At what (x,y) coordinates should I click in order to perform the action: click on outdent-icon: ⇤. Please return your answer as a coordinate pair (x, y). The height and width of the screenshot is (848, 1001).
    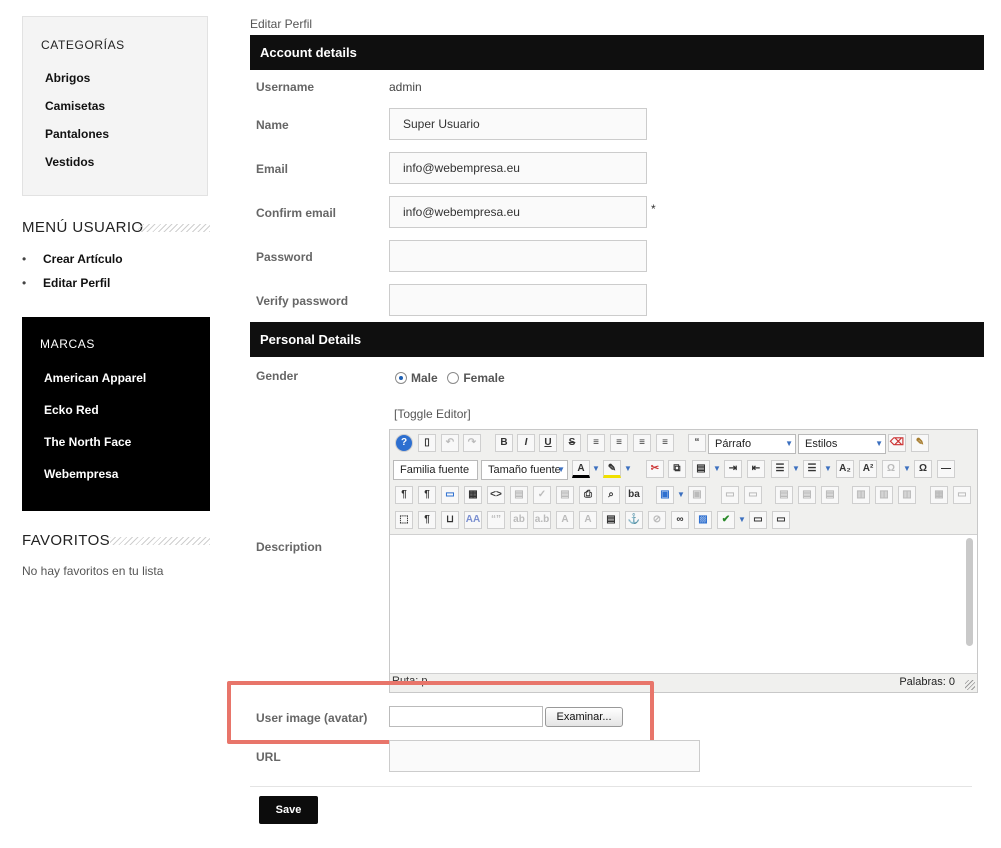
    Looking at the image, I should click on (756, 469).